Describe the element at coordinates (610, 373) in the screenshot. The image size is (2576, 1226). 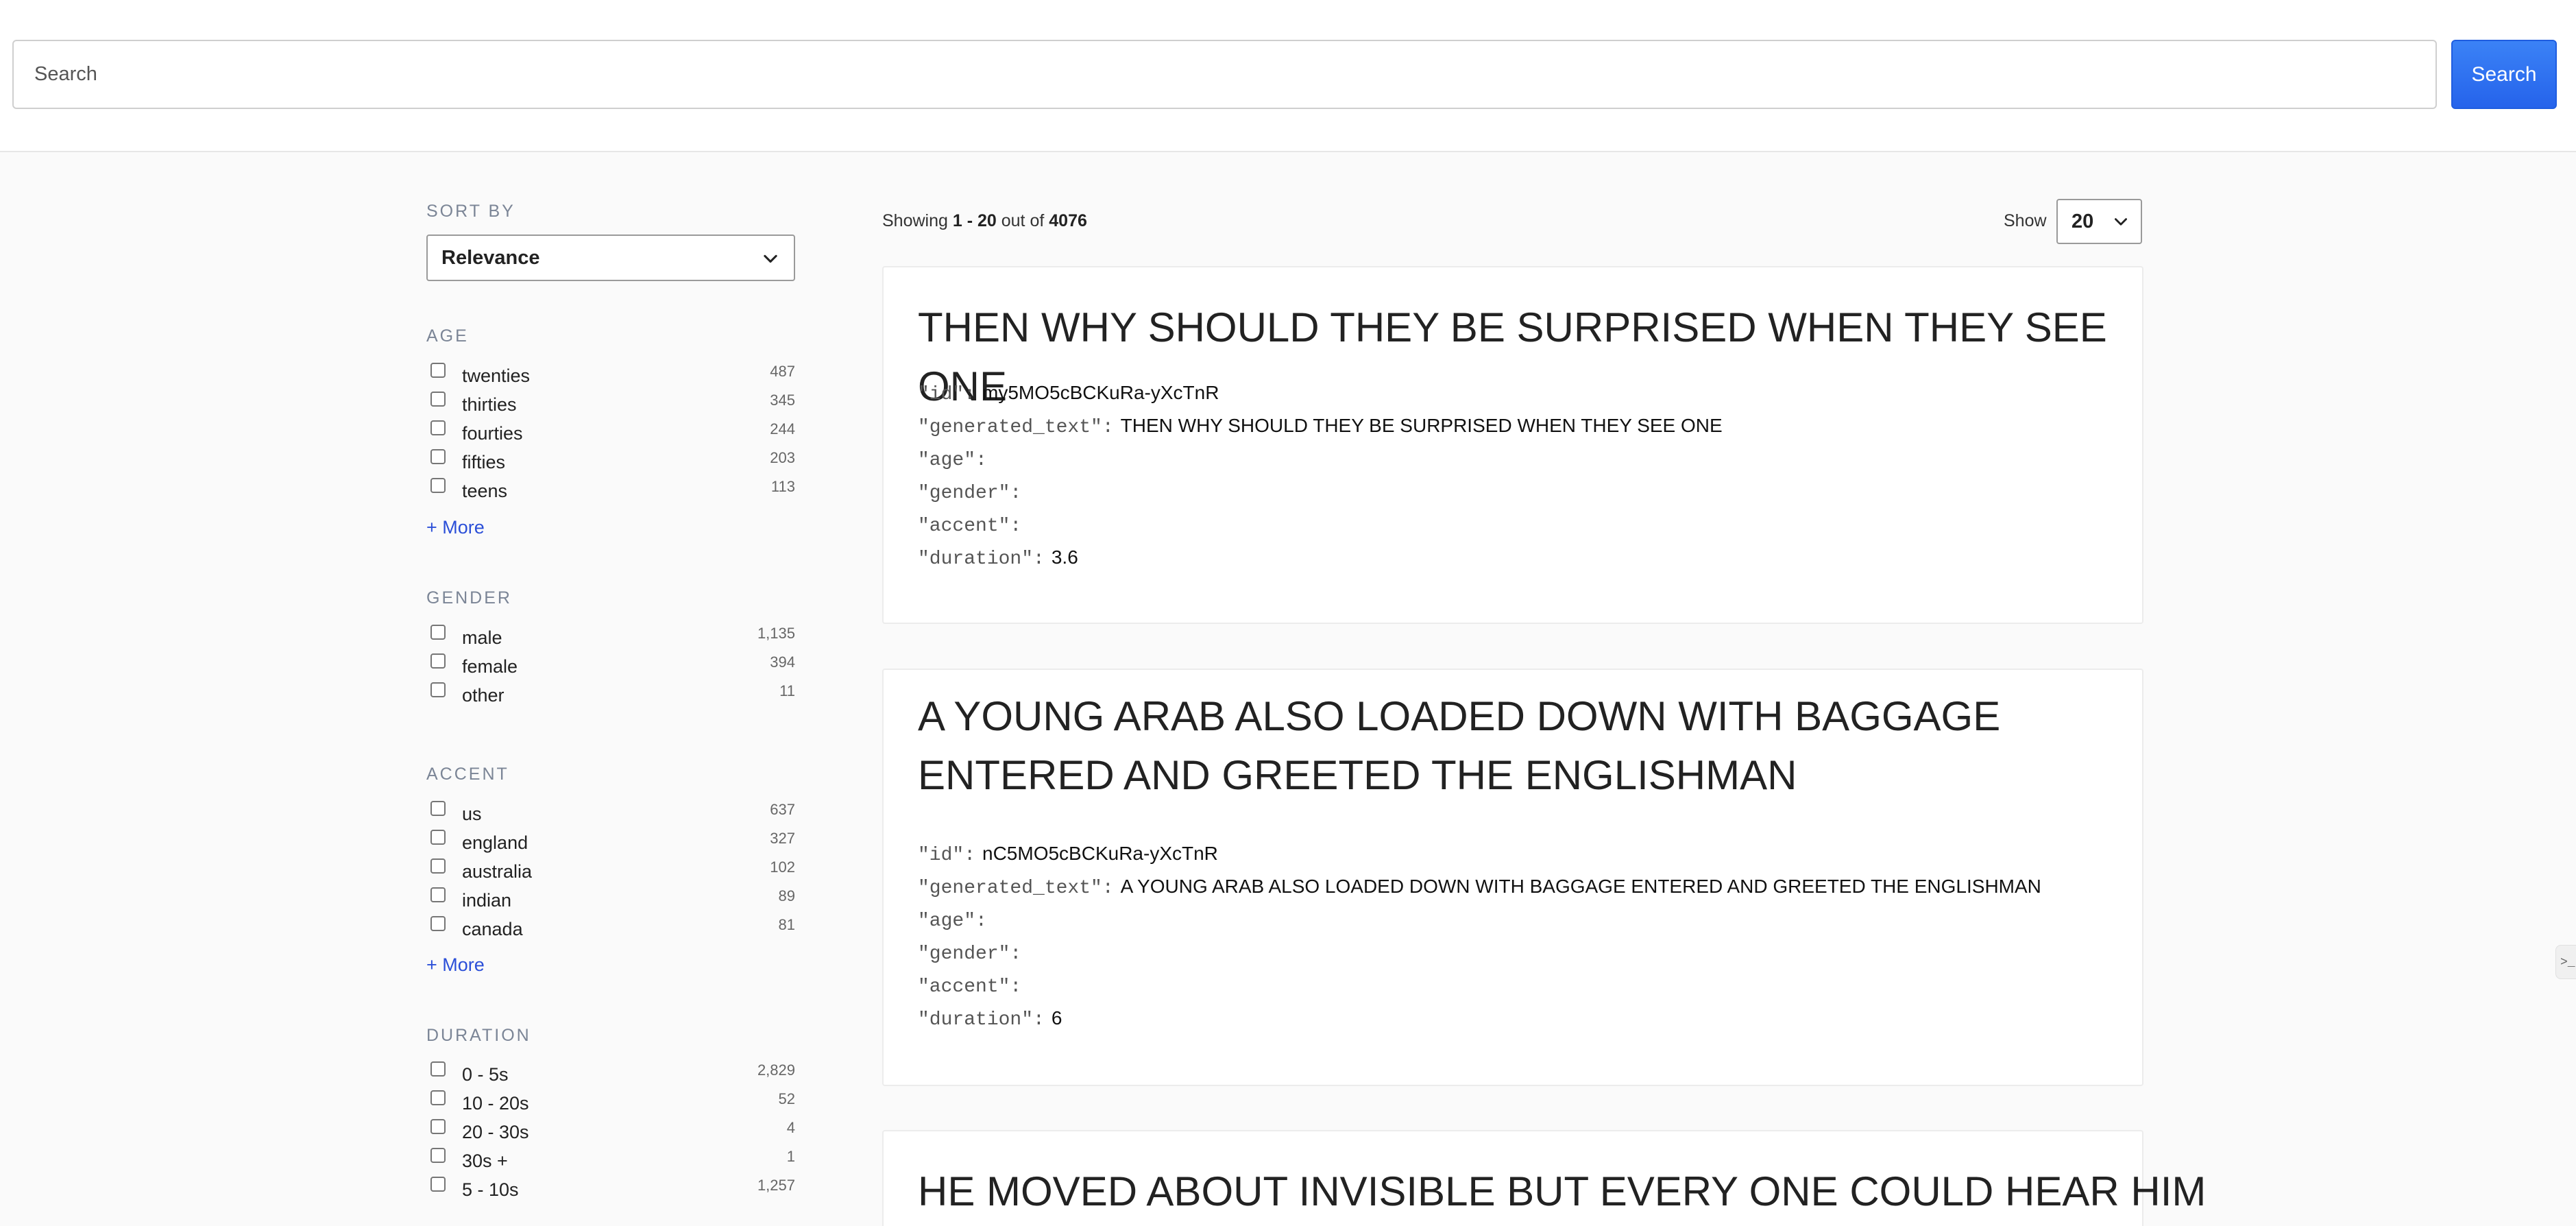
I see `facet-item-age-twenties: twenties 487` at that location.